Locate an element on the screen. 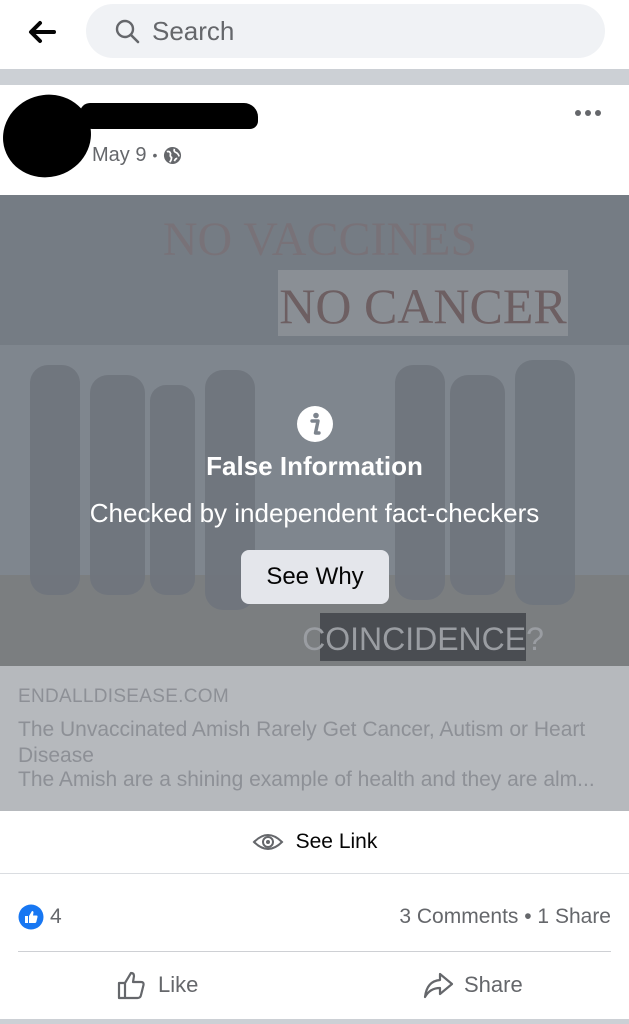 The width and height of the screenshot is (629, 1024). post-date: May 9 is located at coordinates (119, 155).